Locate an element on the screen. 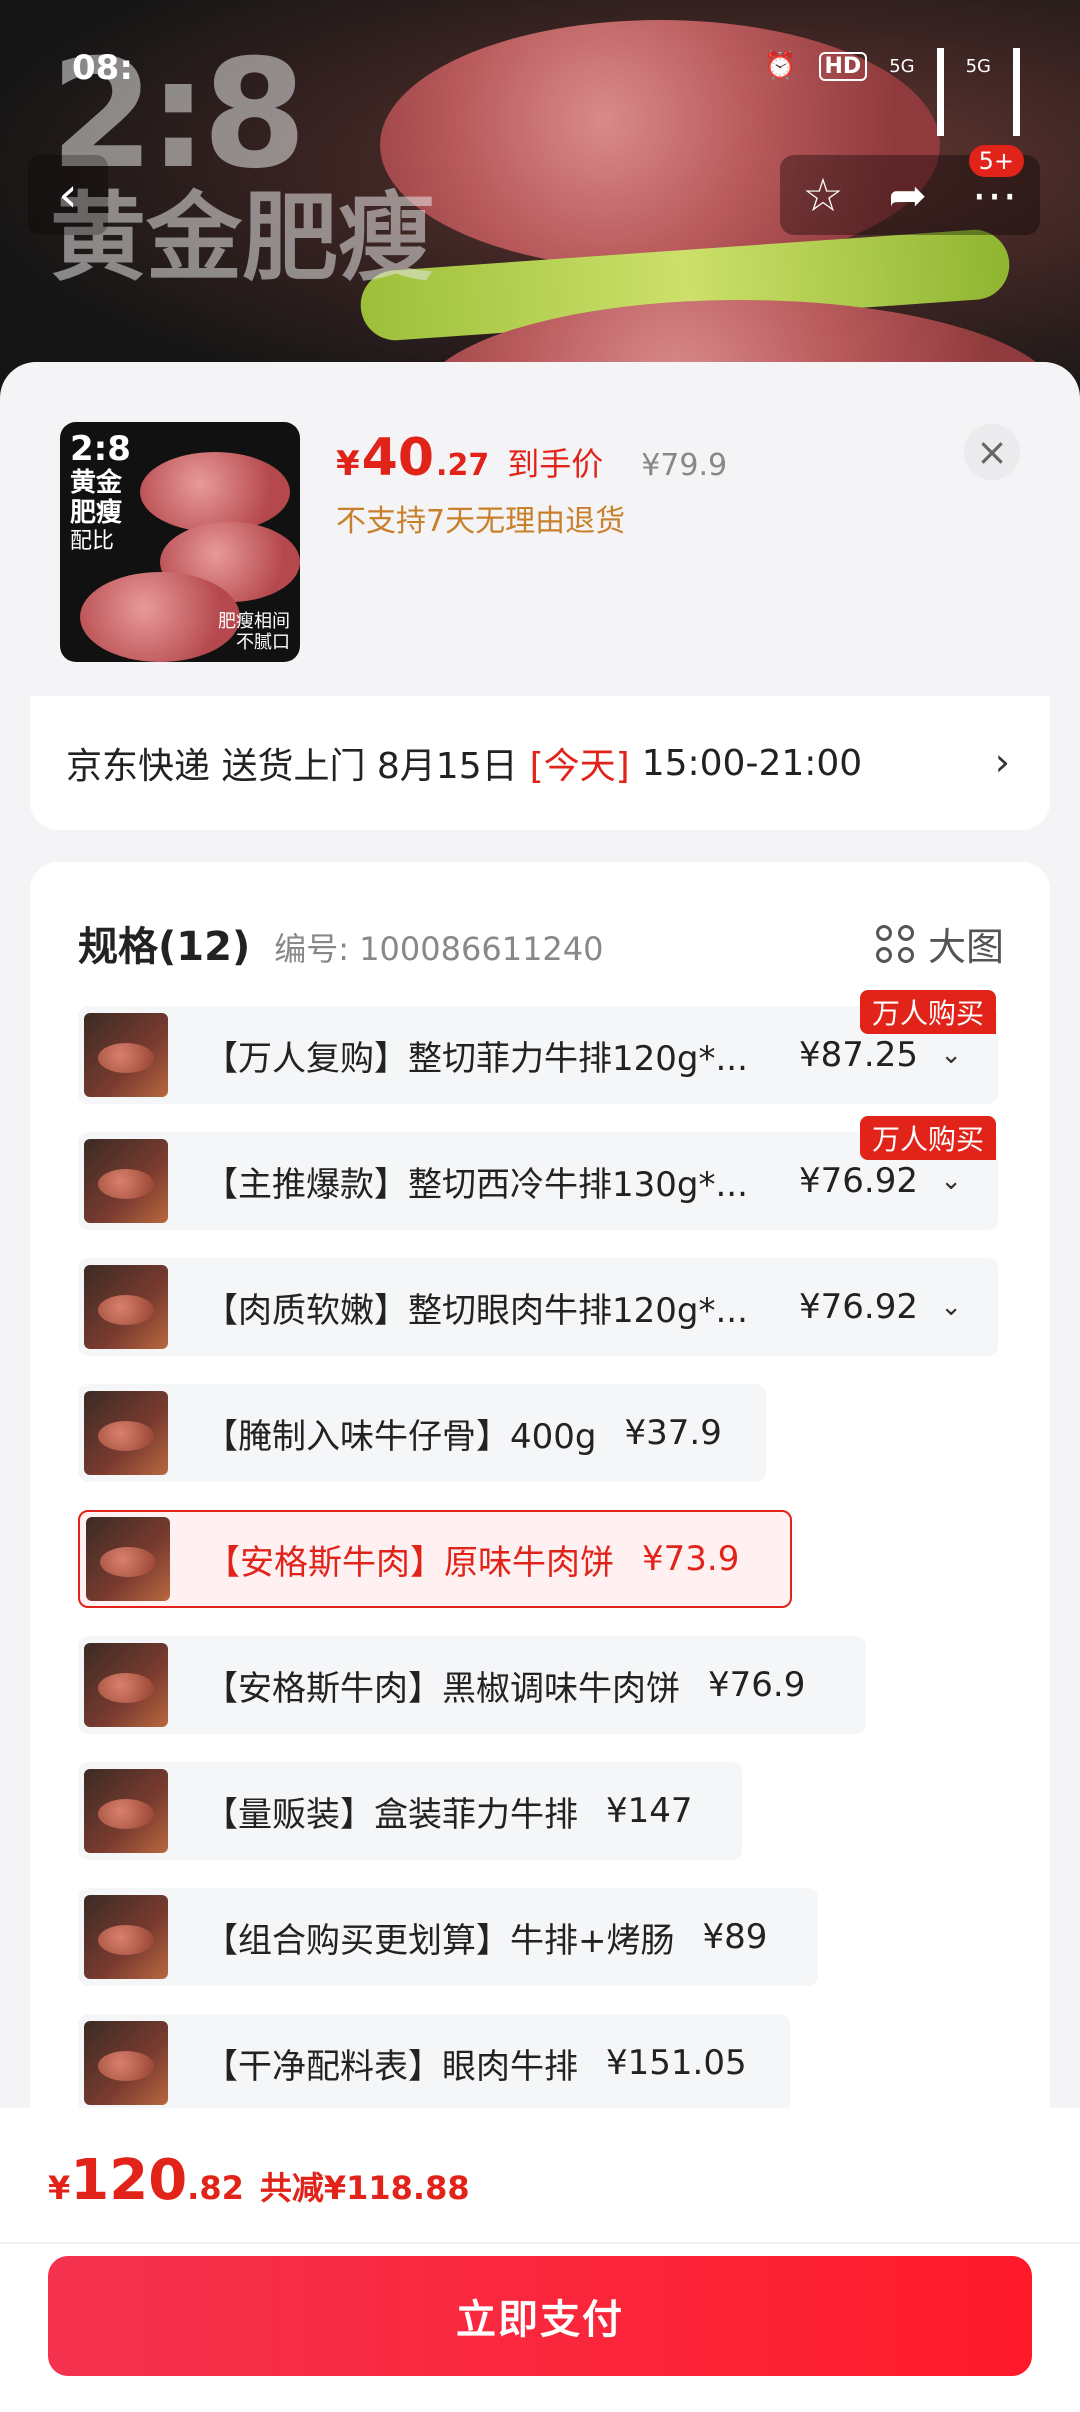  price-symbol: ¥ is located at coordinates (348, 464).